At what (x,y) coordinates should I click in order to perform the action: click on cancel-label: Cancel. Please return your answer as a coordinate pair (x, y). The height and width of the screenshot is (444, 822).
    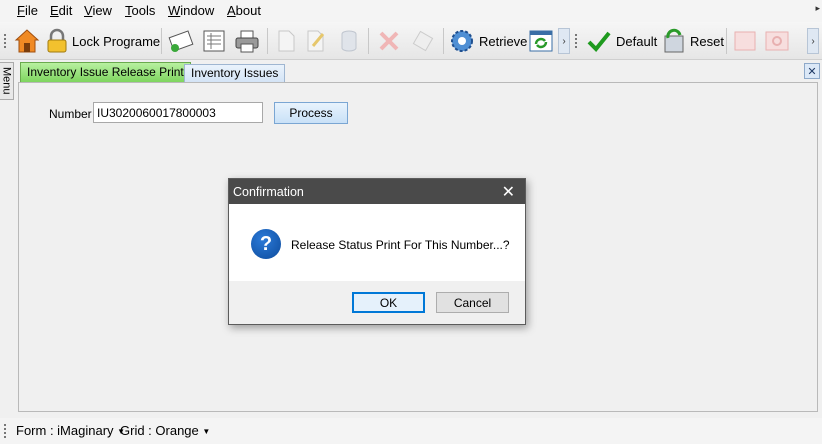
    Looking at the image, I should click on (472, 302).